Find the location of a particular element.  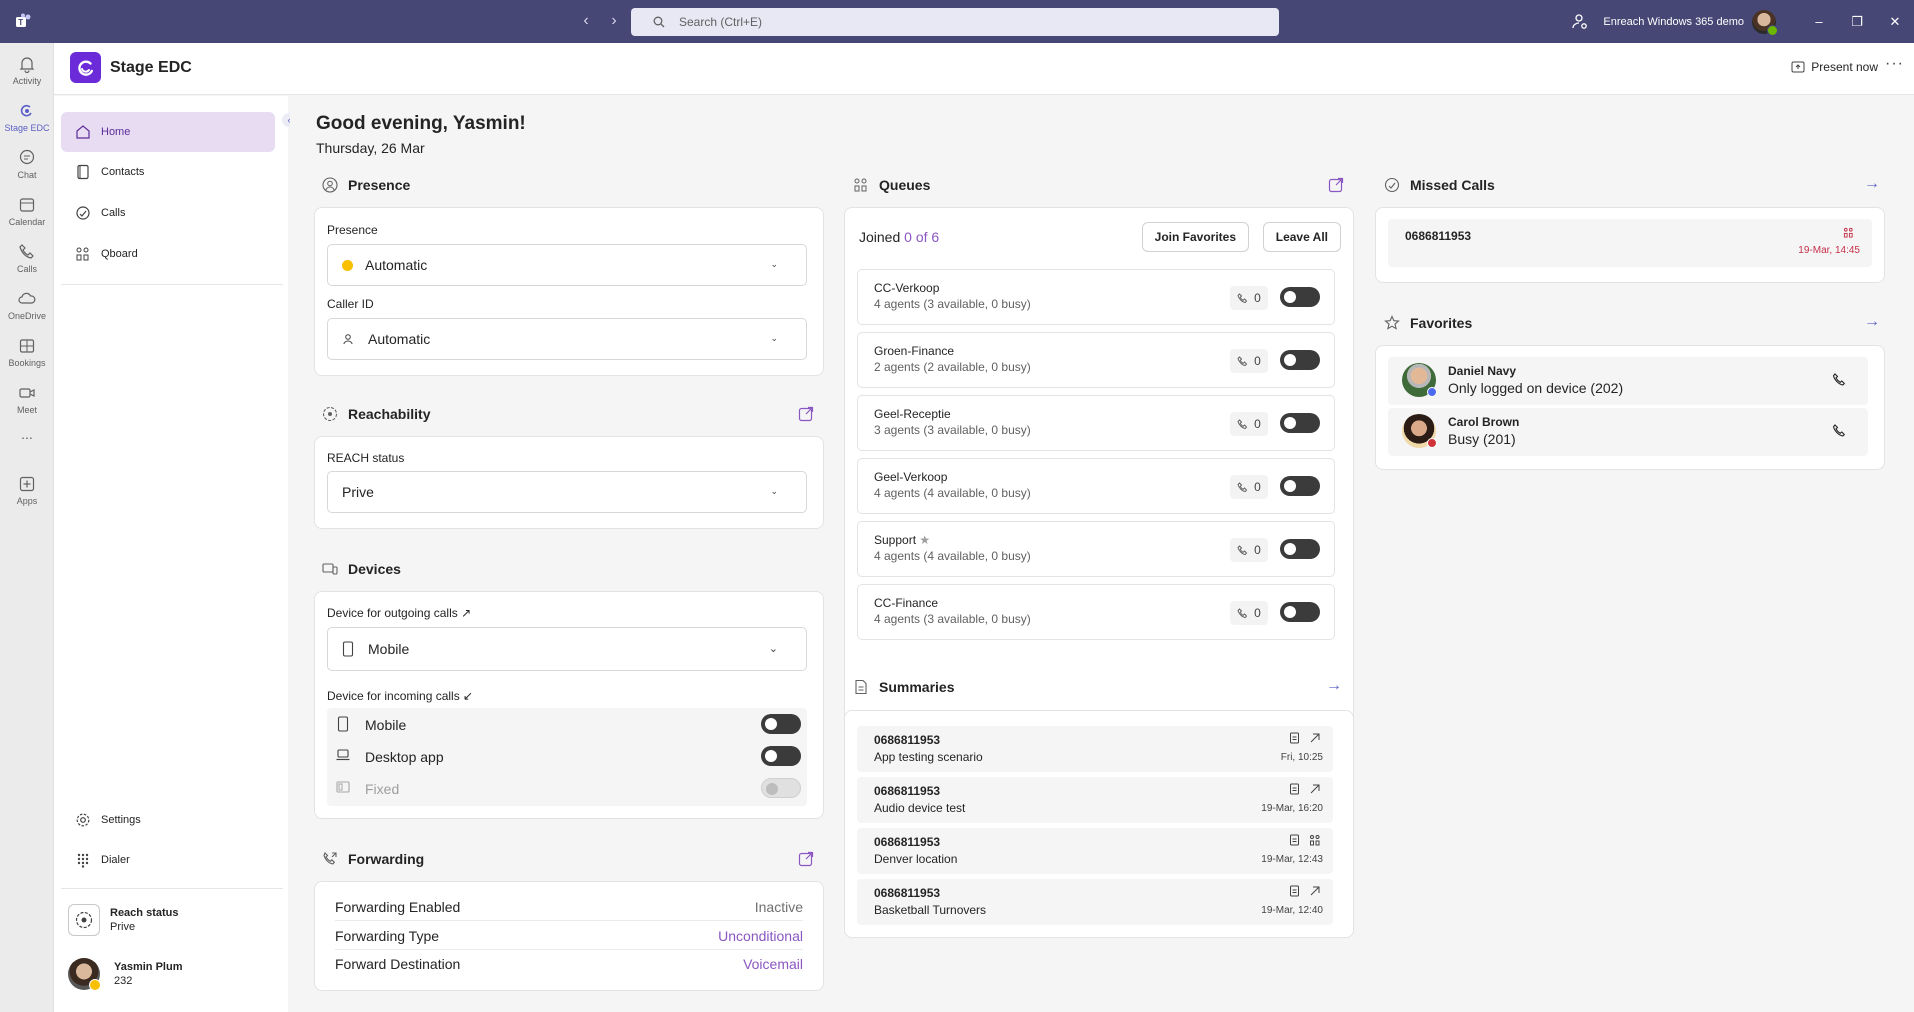

nav-item-home: Home is located at coordinates (168, 132).